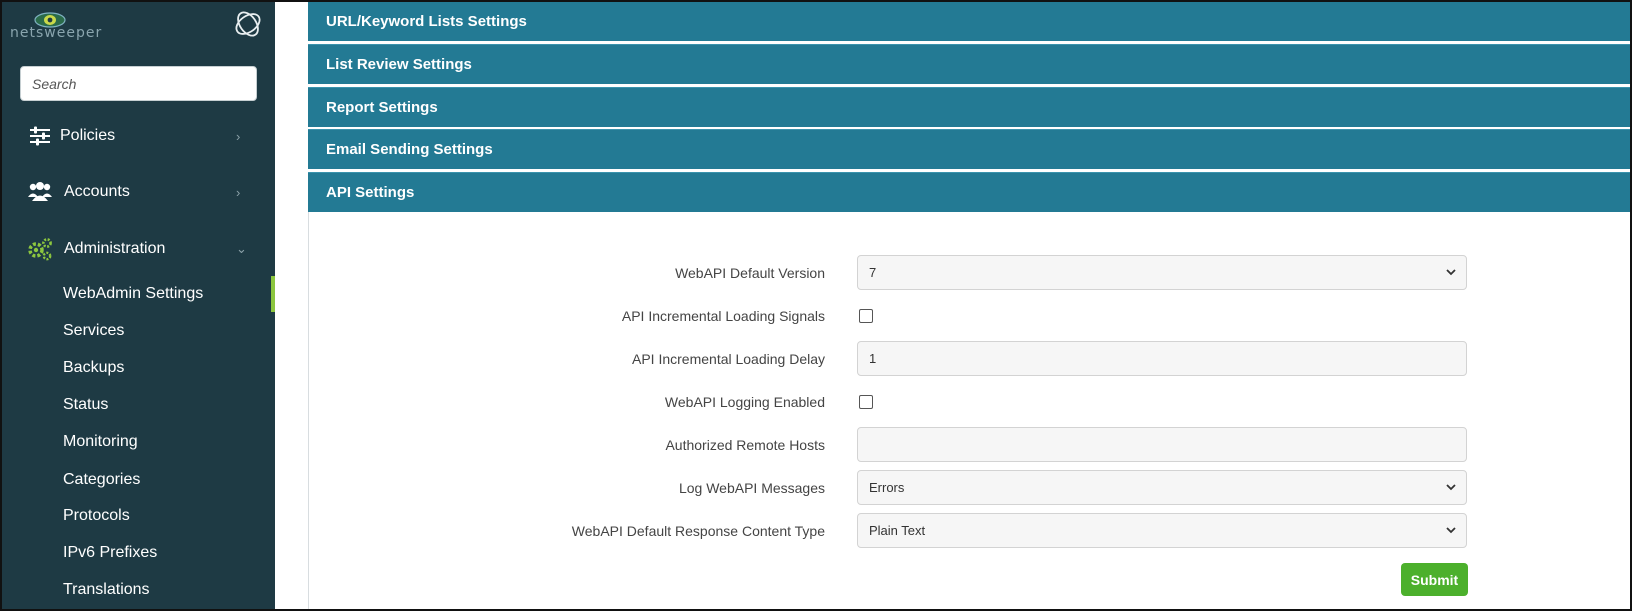 This screenshot has width=1632, height=611. Describe the element at coordinates (102, 479) in the screenshot. I see `sidebar-item-label: Categories` at that location.